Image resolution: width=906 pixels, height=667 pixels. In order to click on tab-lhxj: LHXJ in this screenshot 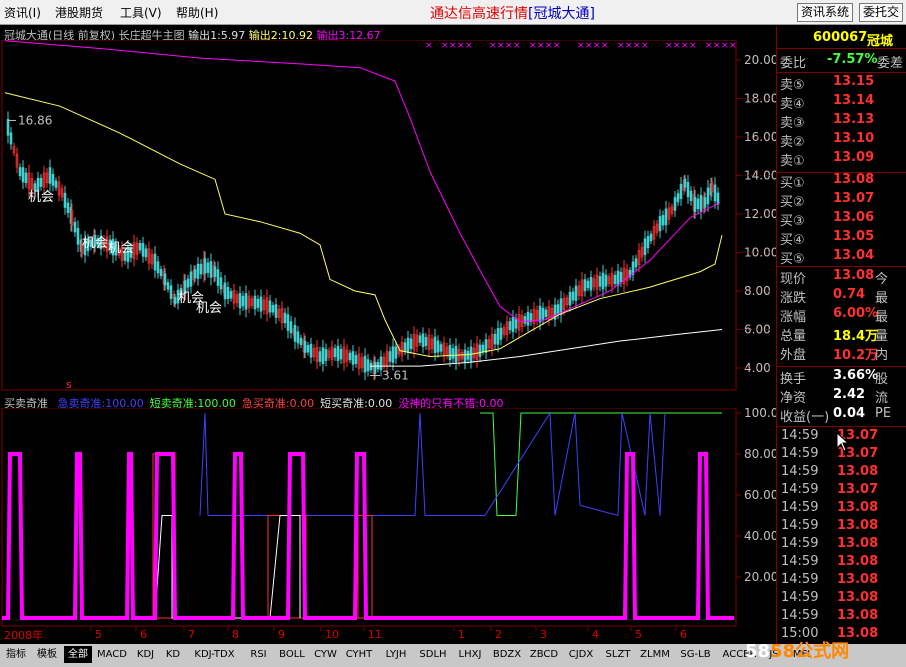, I will do `click(470, 654)`.